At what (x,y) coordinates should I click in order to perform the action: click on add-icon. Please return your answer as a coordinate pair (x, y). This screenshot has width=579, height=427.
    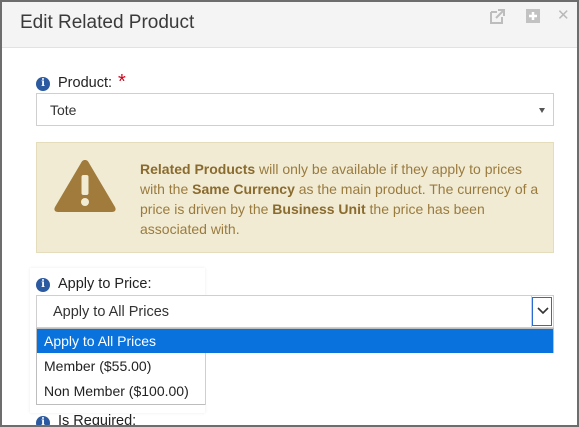
    Looking at the image, I should click on (534, 17).